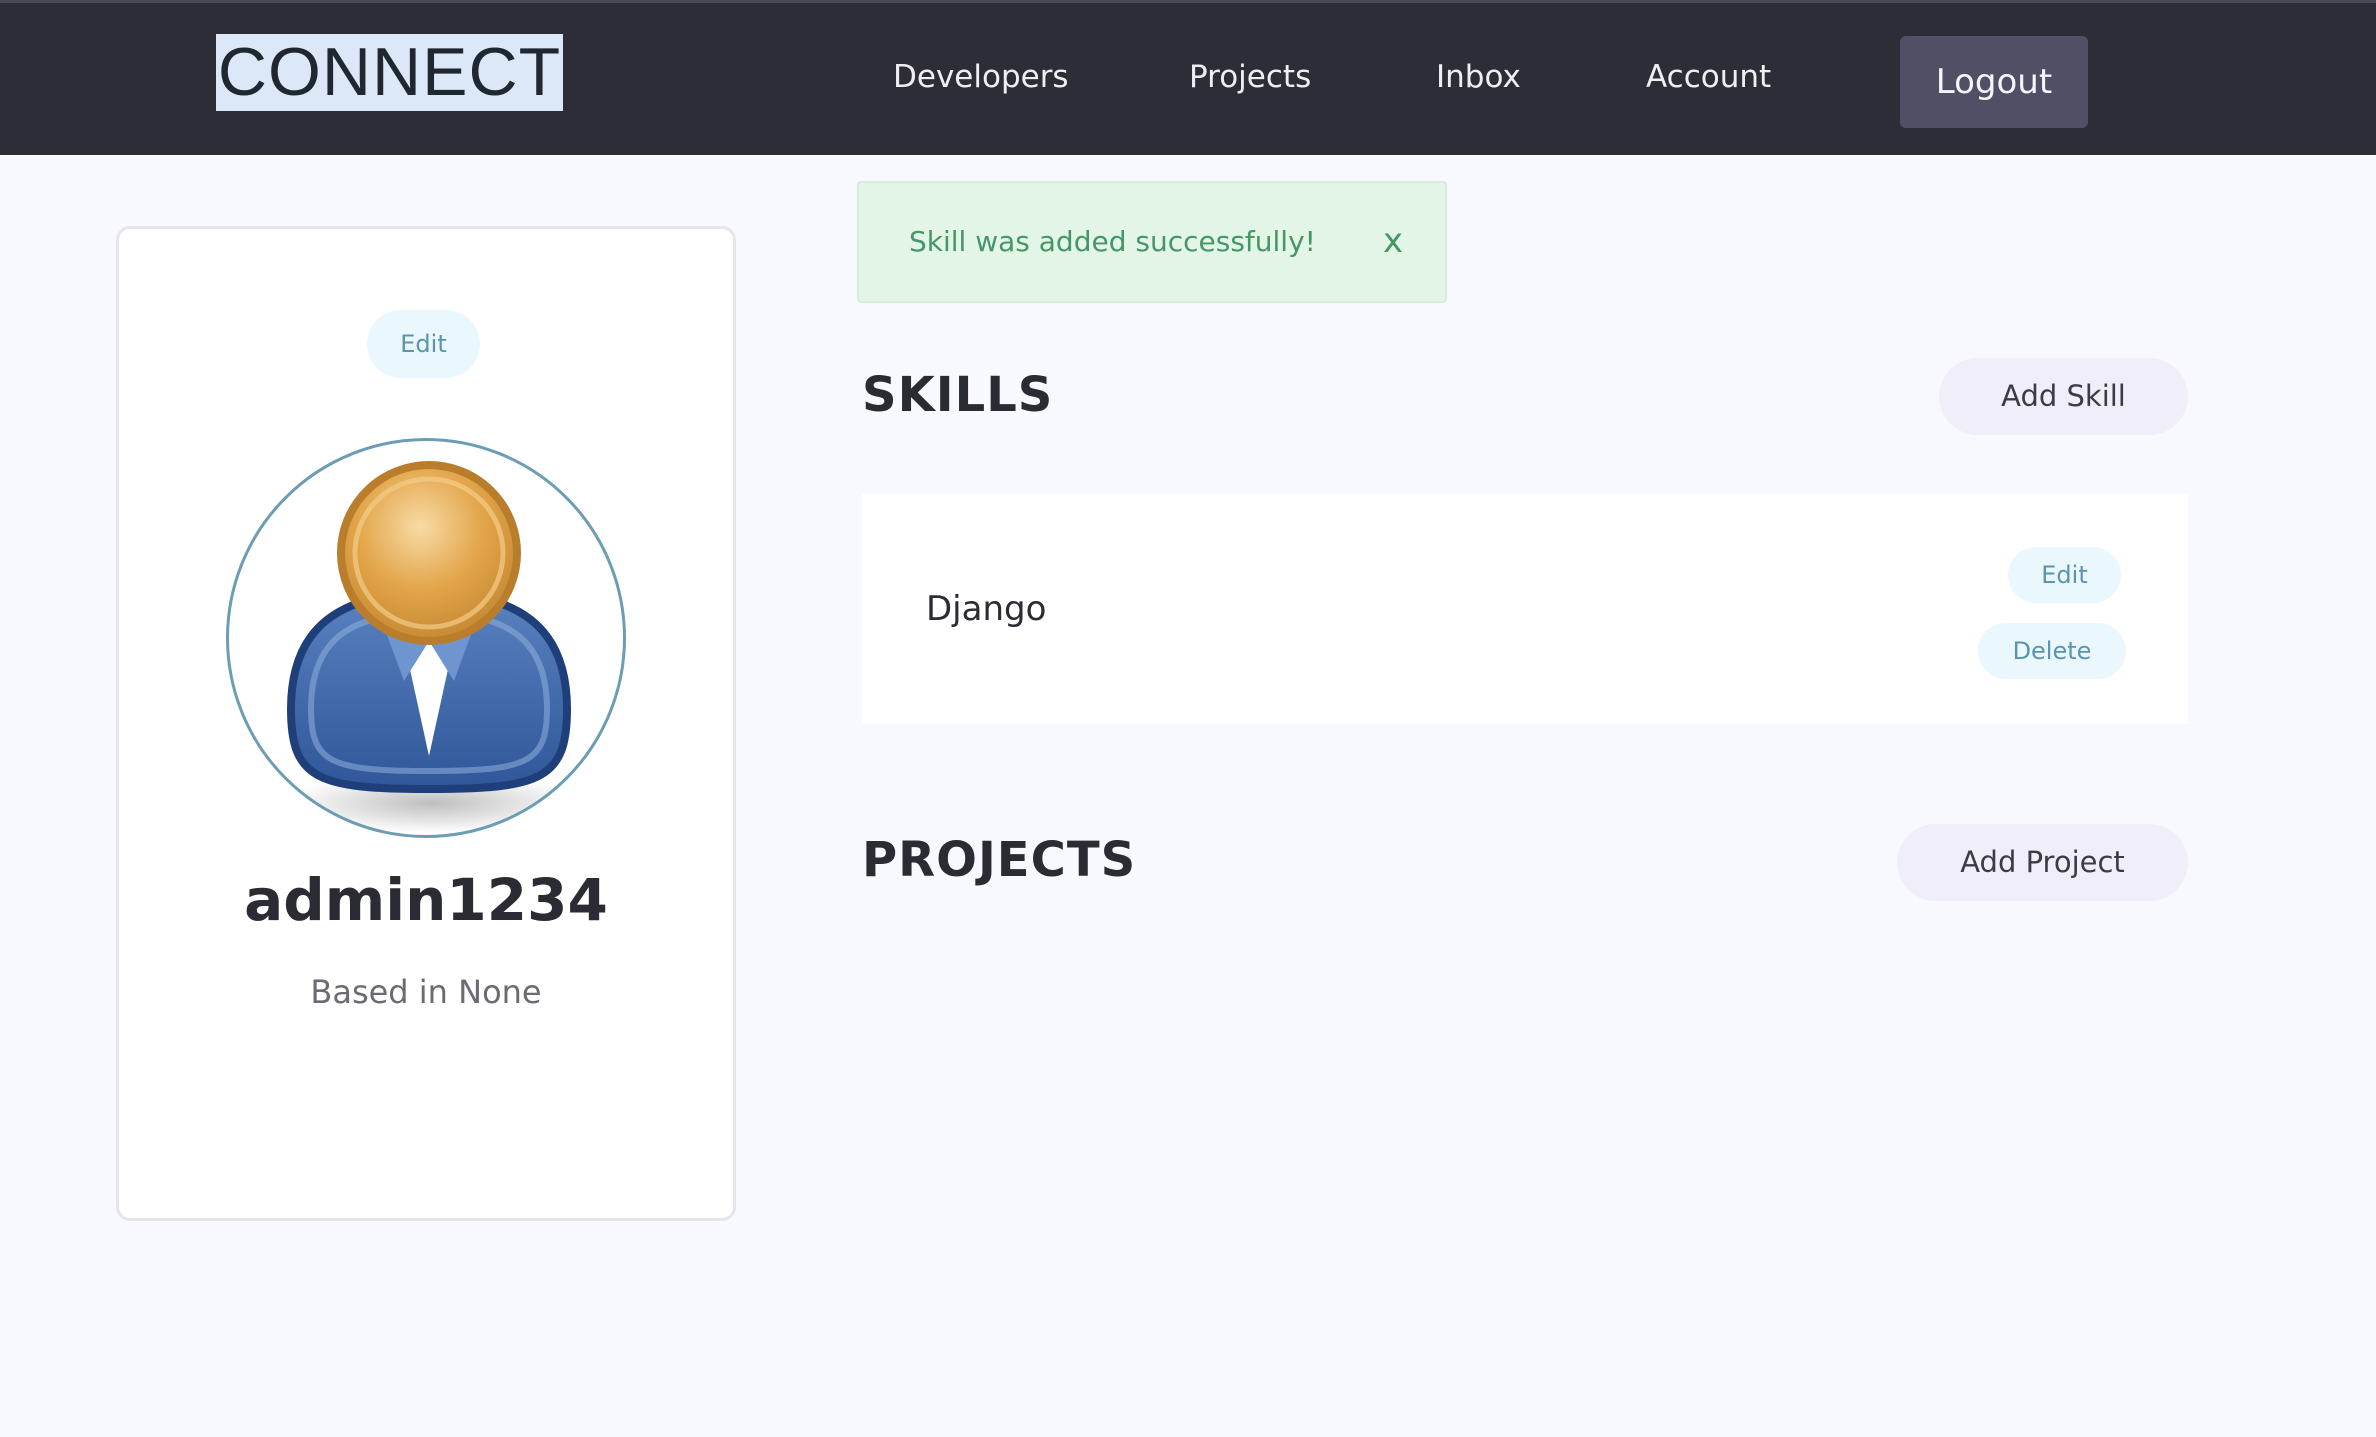 Image resolution: width=2376 pixels, height=1437 pixels. I want to click on close-icon: x, so click(1393, 241).